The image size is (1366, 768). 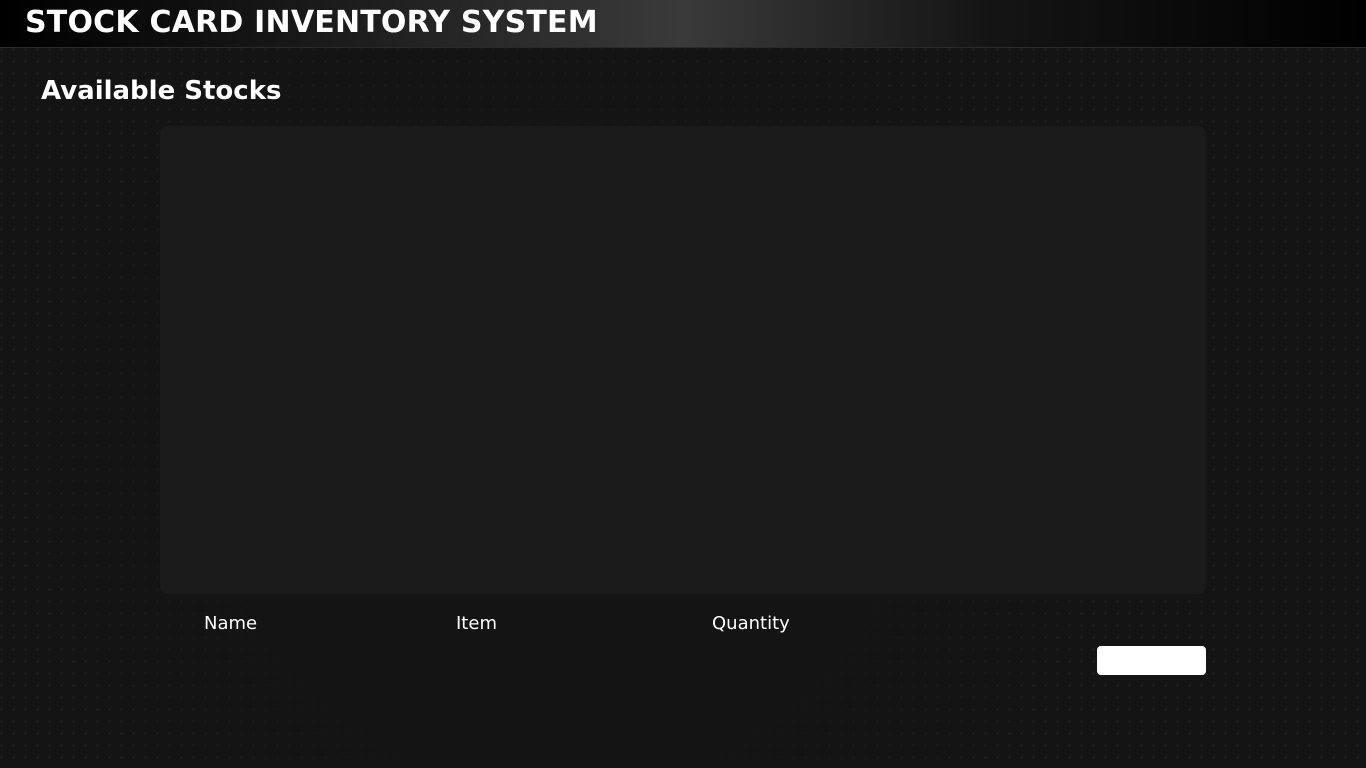 I want to click on app-title: STOCK CARD INVENTORY SYSTEM, so click(x=311, y=22).